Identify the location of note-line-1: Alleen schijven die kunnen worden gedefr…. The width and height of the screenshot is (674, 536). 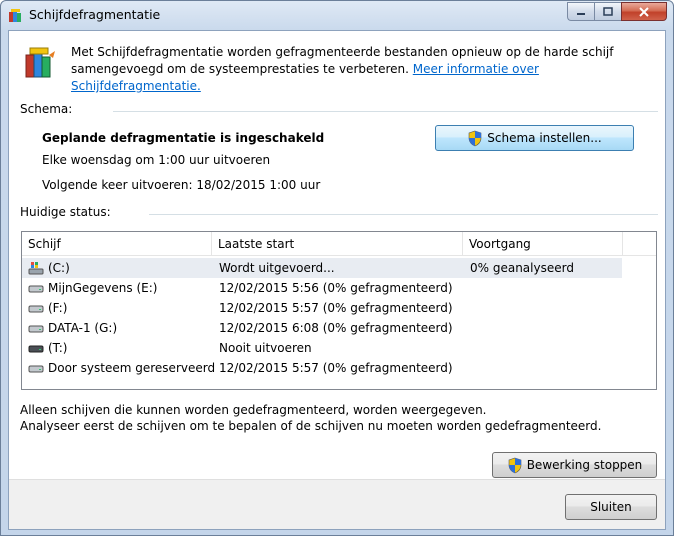
(253, 410).